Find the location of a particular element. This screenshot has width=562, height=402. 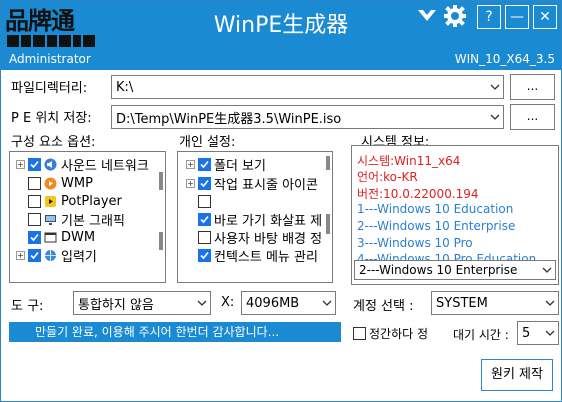

edition-item: 4---Windows 10 Pro Education is located at coordinates (446, 256).